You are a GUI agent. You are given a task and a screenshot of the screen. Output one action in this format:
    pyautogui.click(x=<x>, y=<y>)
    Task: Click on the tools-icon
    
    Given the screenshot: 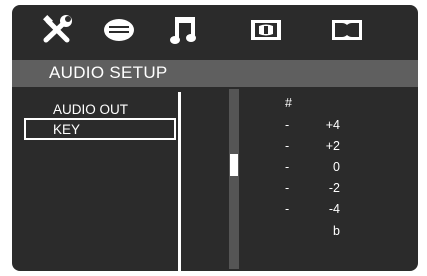 What is the action you would take?
    pyautogui.click(x=57, y=29)
    